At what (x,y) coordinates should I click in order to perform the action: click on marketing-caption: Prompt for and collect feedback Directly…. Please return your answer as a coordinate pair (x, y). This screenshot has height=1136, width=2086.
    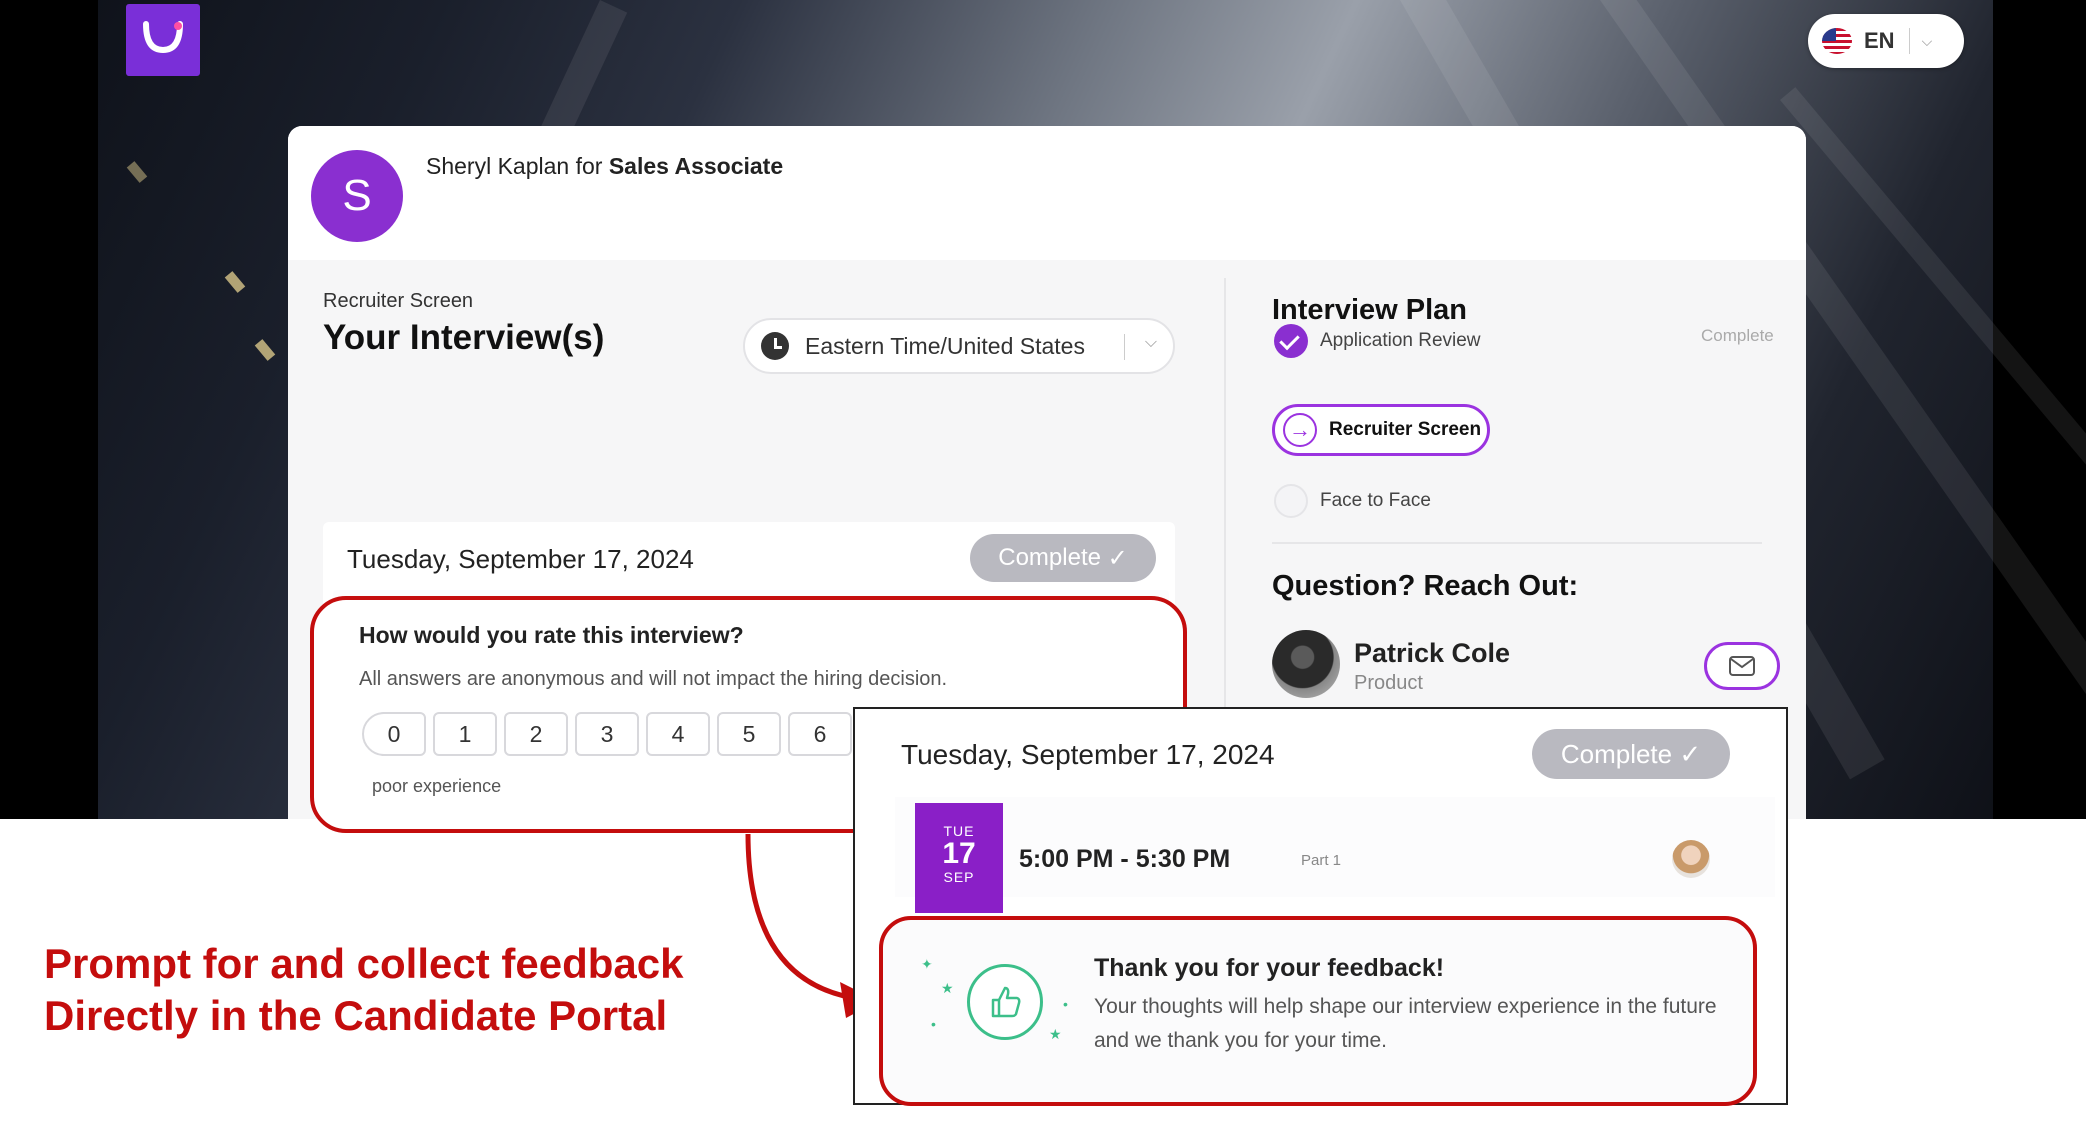
    Looking at the image, I should click on (363, 990).